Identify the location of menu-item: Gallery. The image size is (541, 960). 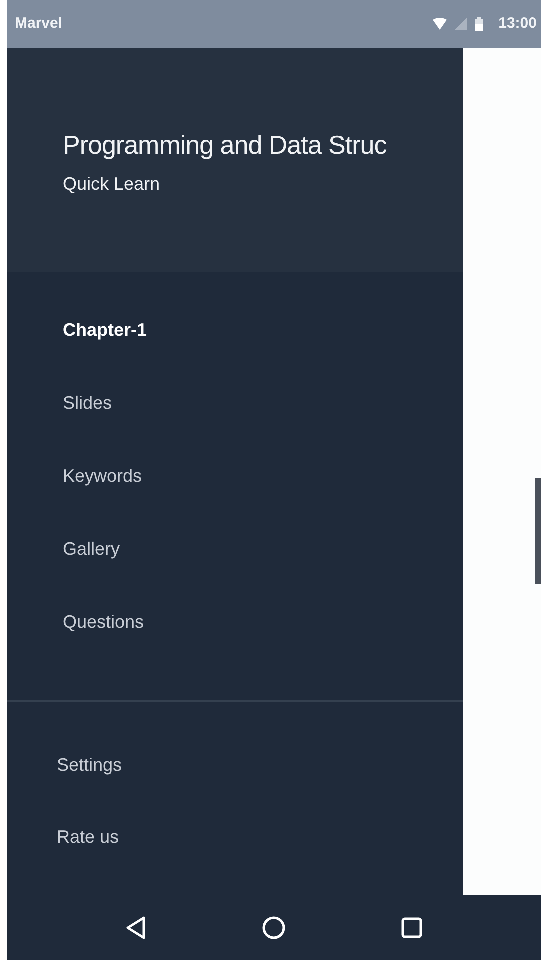
(235, 549).